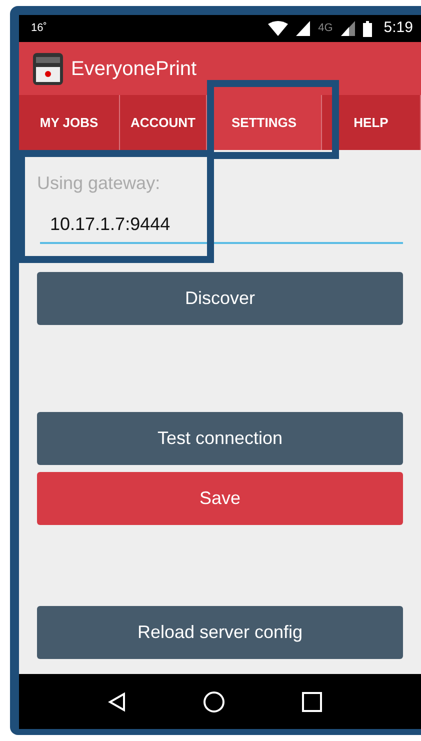 This screenshot has height=741, width=421. What do you see at coordinates (213, 701) in the screenshot?
I see `home-icon` at bounding box center [213, 701].